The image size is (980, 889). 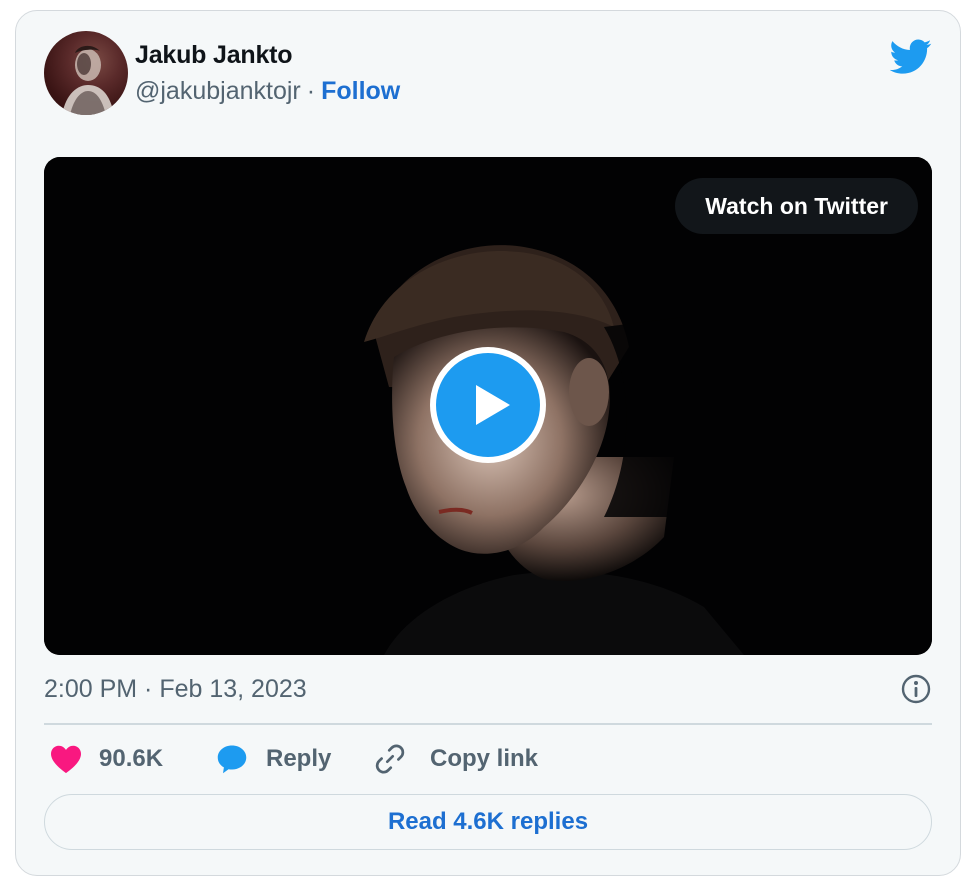 I want to click on author-handle: @jakubjanktojr, so click(x=218, y=91).